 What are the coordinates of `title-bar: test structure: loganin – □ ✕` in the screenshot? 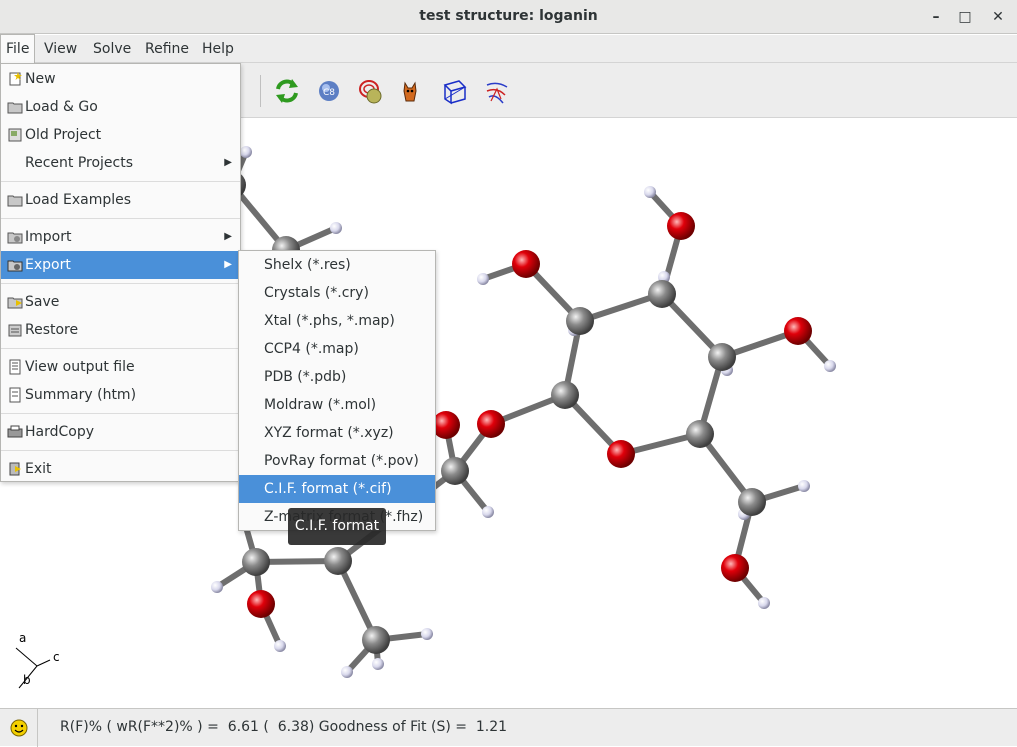 It's located at (508, 17).